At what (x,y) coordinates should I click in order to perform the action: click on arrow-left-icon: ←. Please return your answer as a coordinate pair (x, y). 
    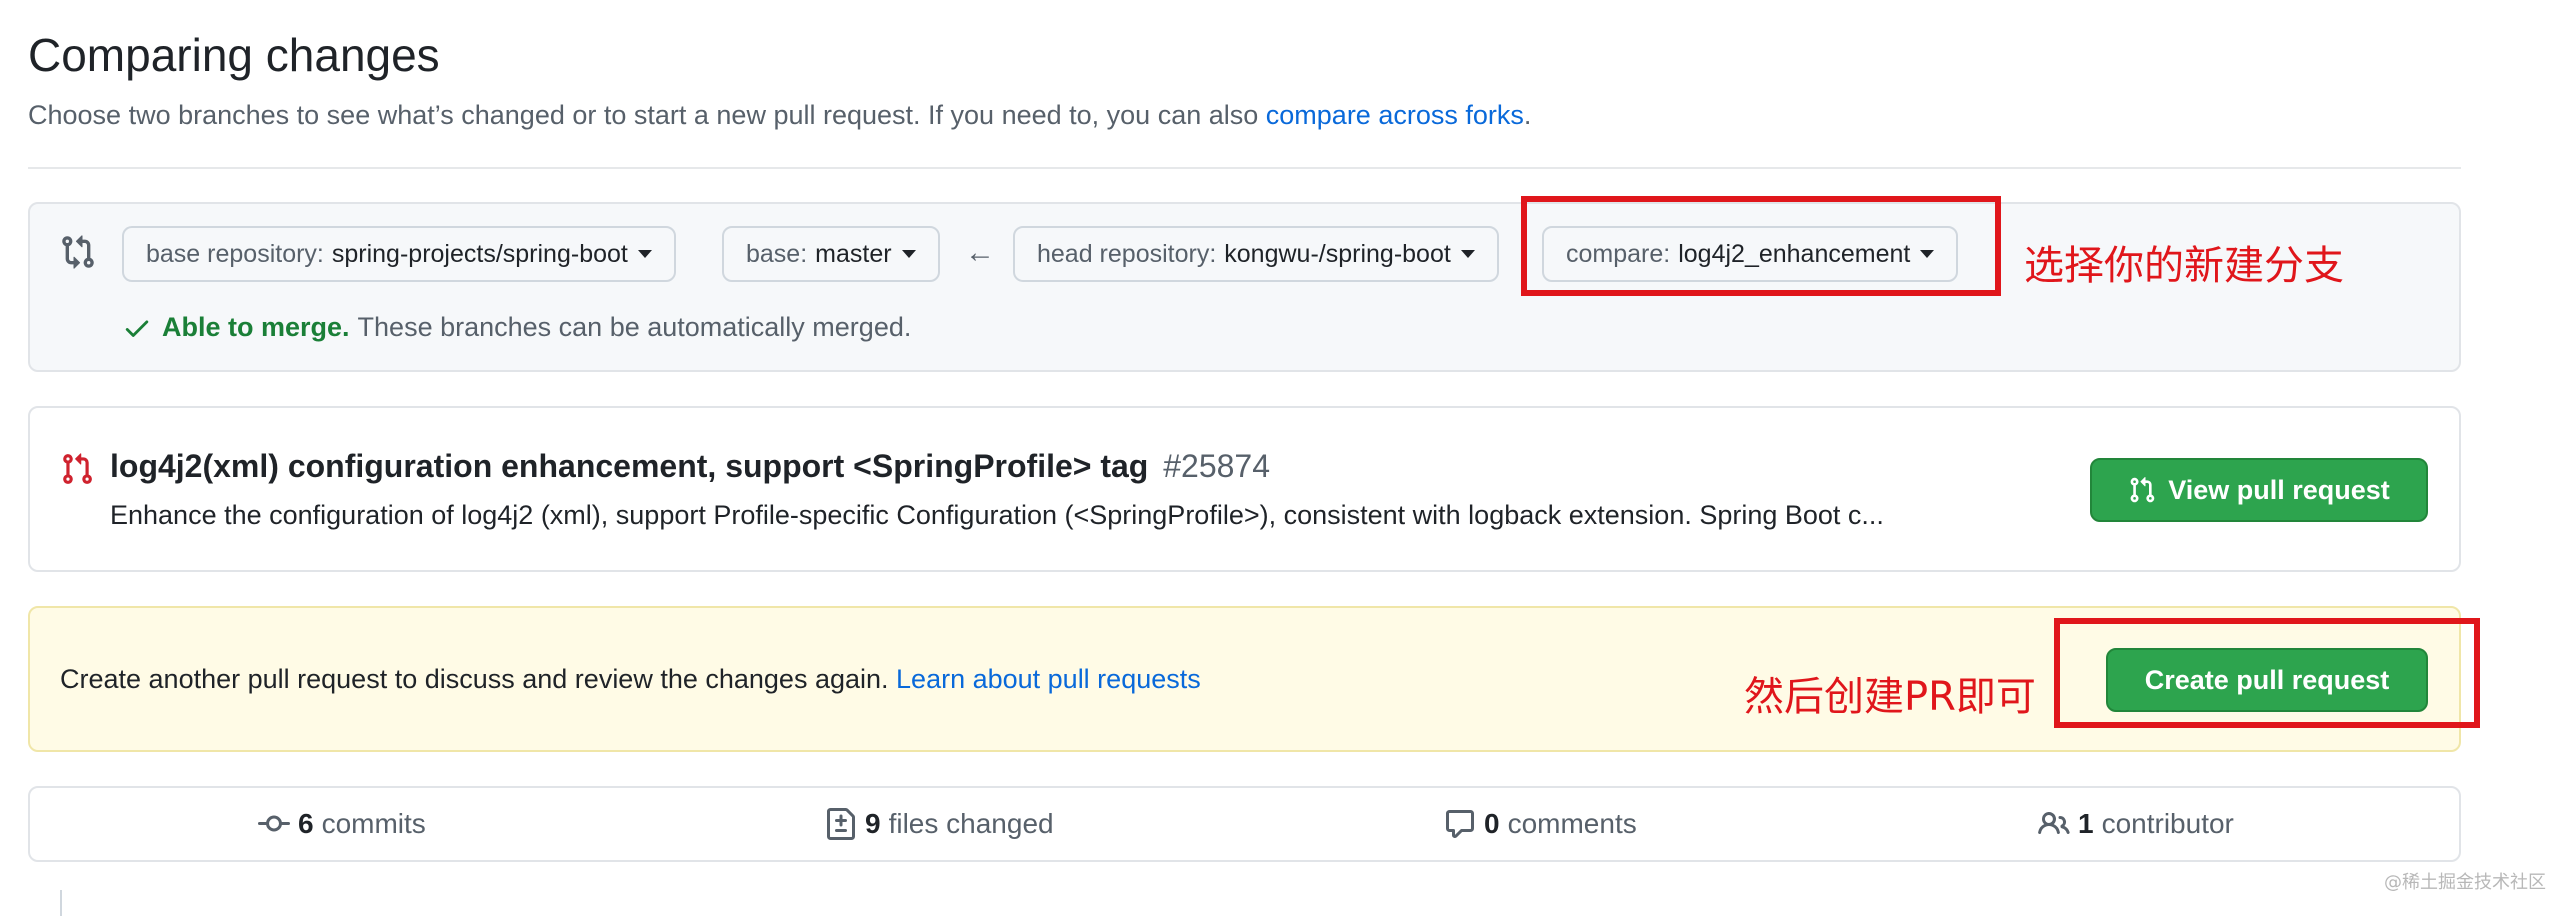
    Looking at the image, I should click on (980, 252).